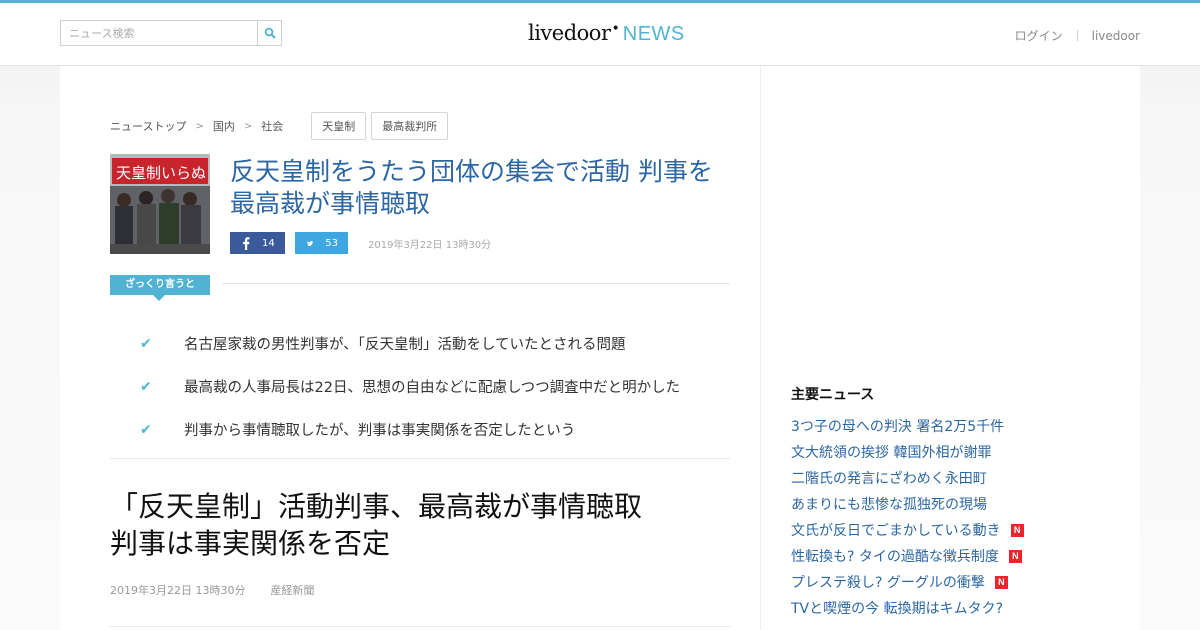 The image size is (1200, 630). What do you see at coordinates (159, 33) in the screenshot?
I see `search-input` at bounding box center [159, 33].